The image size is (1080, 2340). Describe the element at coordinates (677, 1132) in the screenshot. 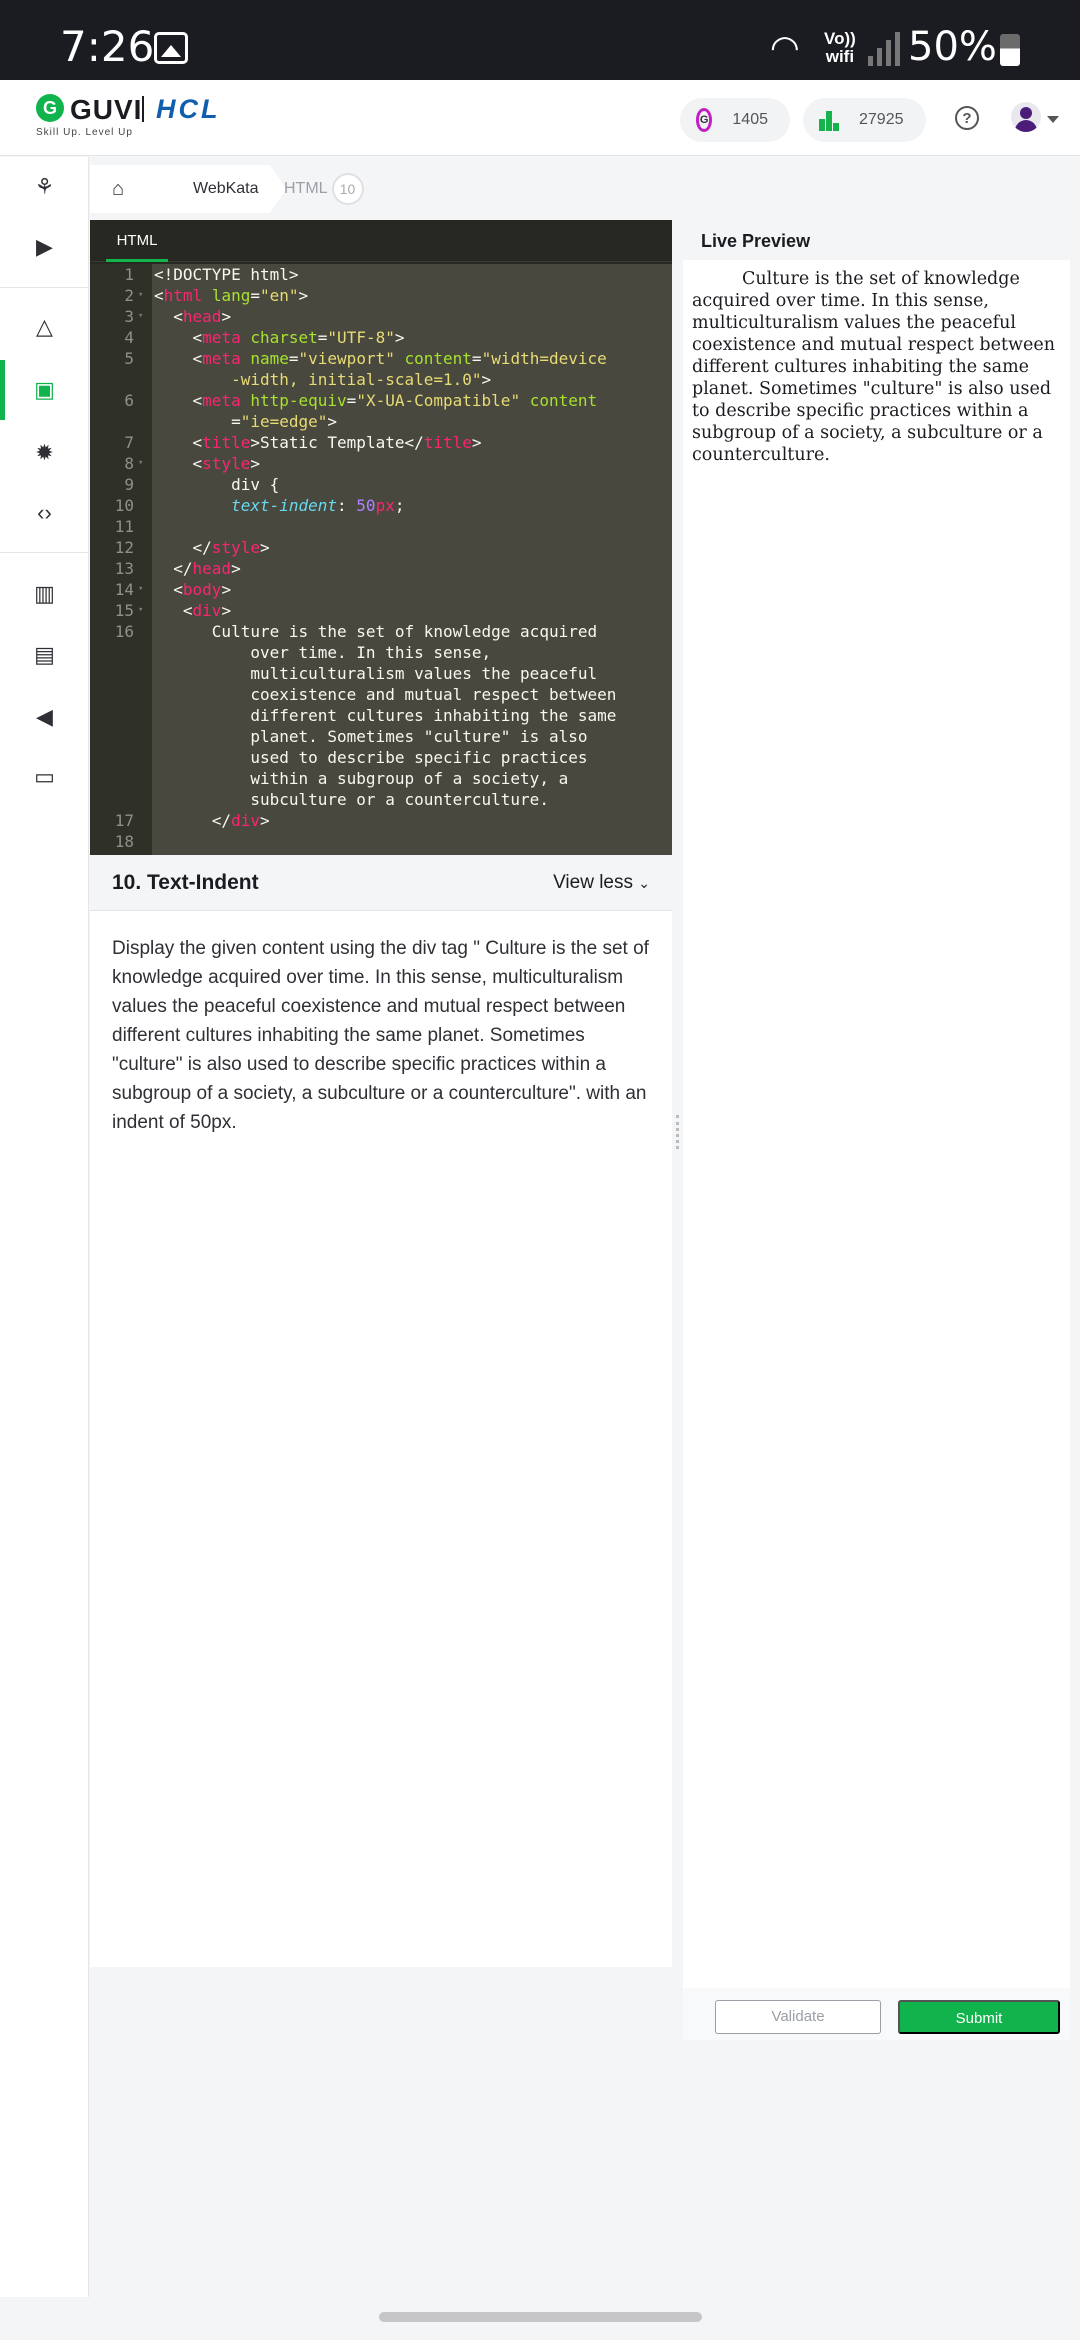

I see `drag-handle-icon` at that location.